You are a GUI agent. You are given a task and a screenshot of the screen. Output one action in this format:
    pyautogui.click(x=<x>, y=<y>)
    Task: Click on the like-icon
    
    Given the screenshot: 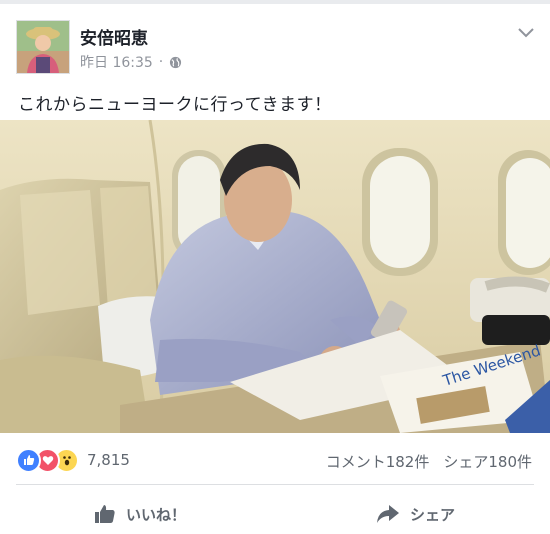 What is the action you would take?
    pyautogui.click(x=28, y=460)
    